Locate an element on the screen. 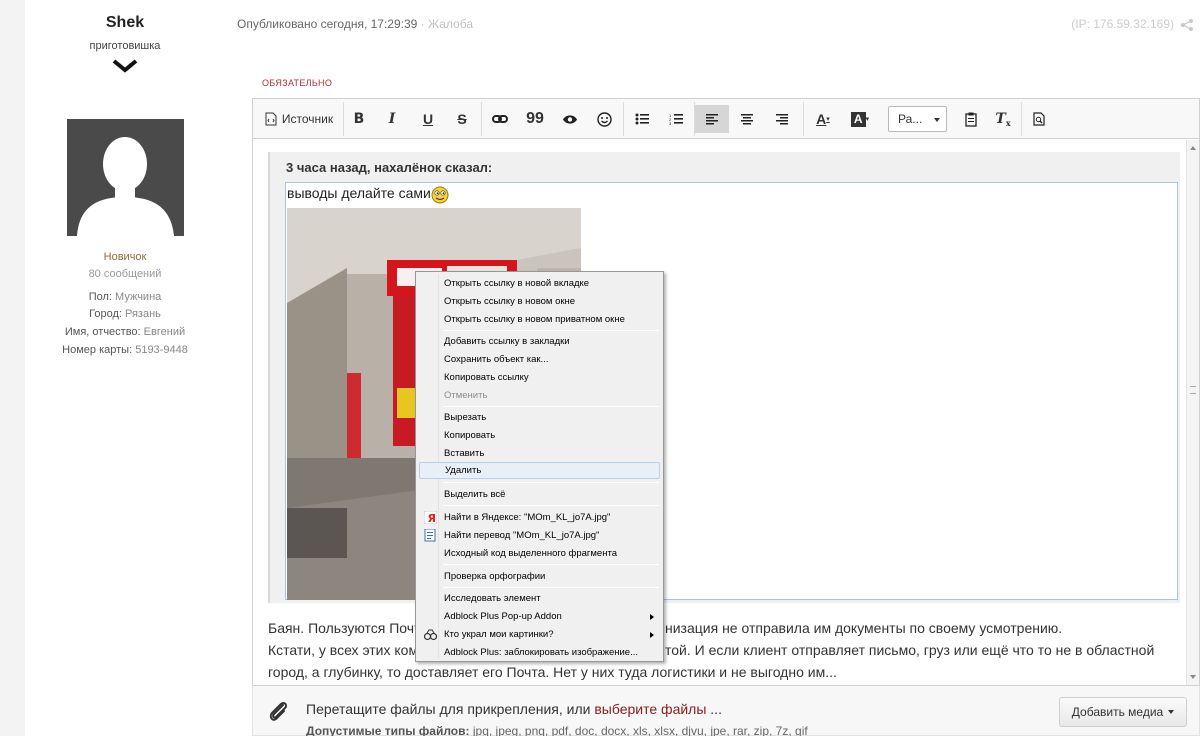 This screenshot has width=1200, height=736. preview-button is located at coordinates (1039, 119).